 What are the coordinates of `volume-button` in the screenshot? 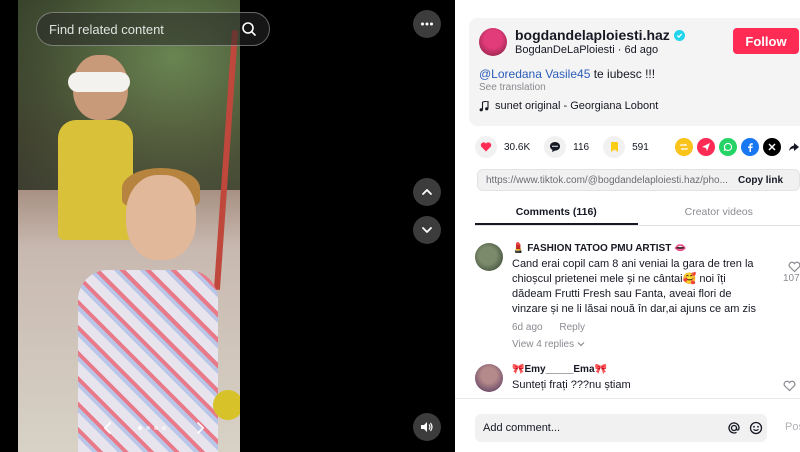 It's located at (427, 427).